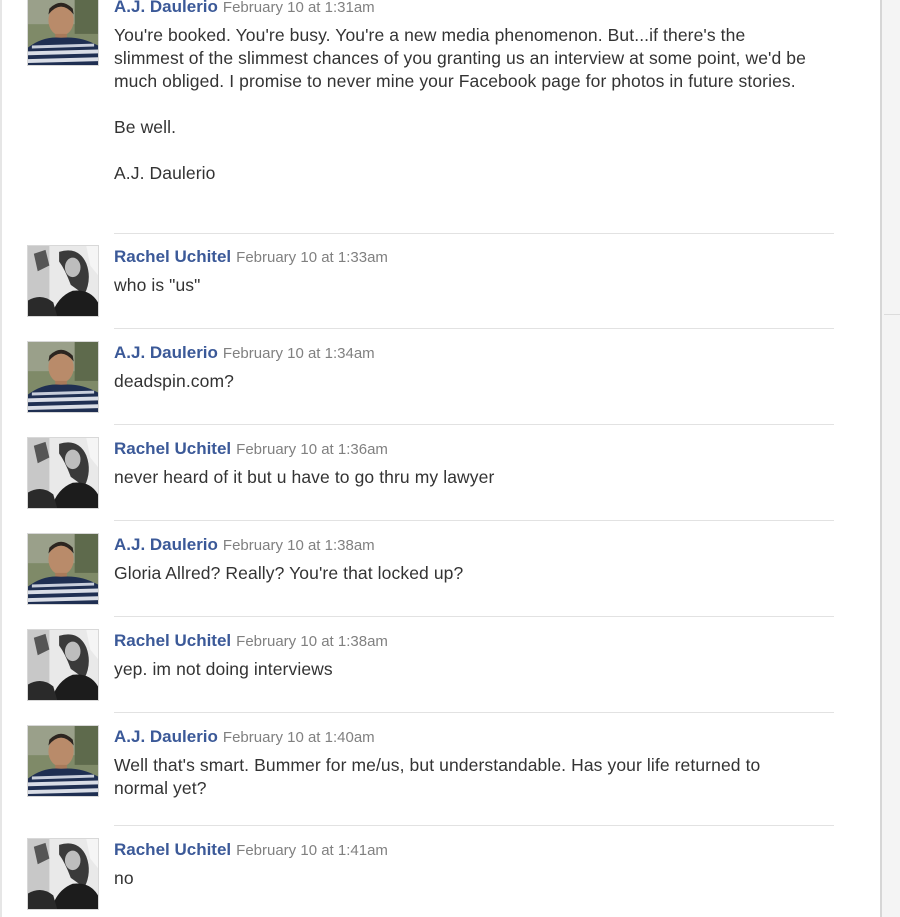 Image resolution: width=900 pixels, height=917 pixels. Describe the element at coordinates (891, 458) in the screenshot. I see `right-gutter` at that location.